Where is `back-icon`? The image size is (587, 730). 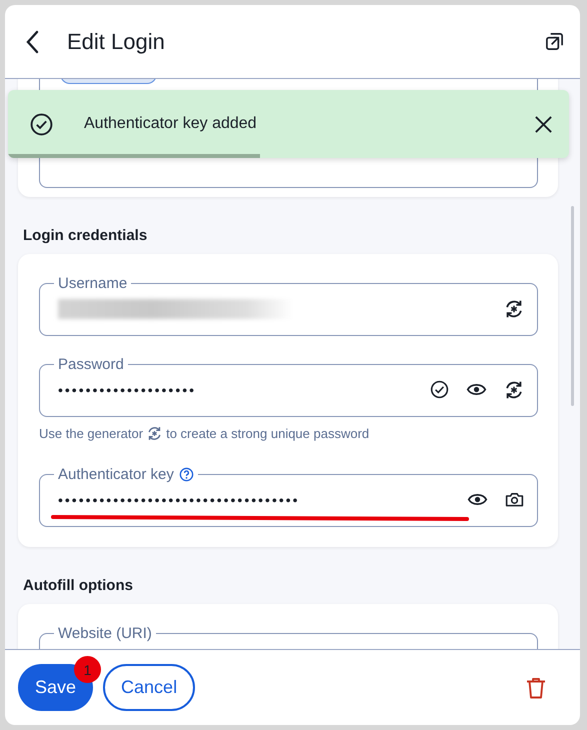
back-icon is located at coordinates (32, 42).